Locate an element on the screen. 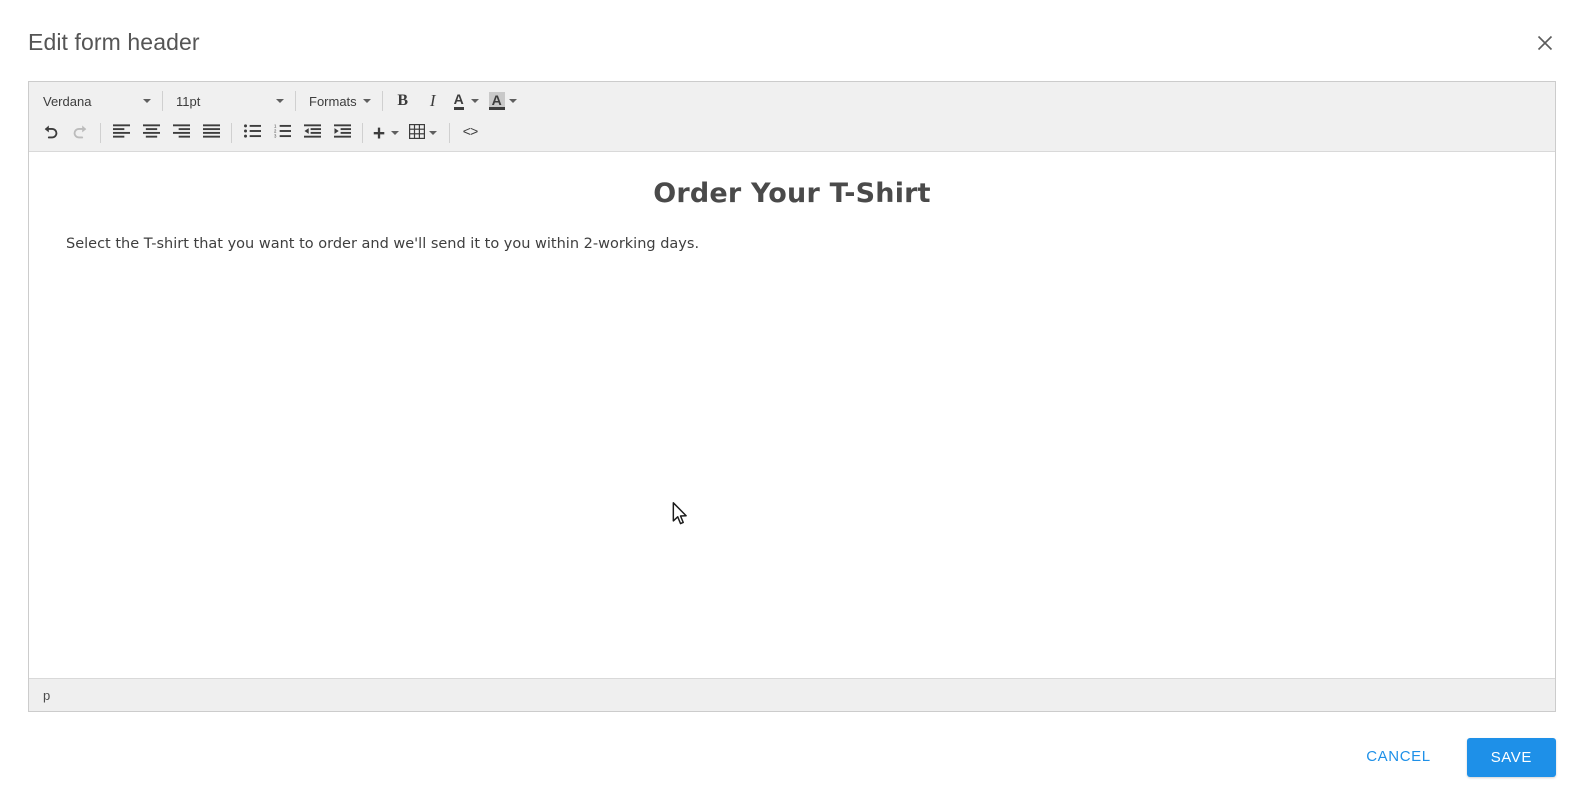 This screenshot has width=1584, height=809. bullet-list-button is located at coordinates (252, 133).